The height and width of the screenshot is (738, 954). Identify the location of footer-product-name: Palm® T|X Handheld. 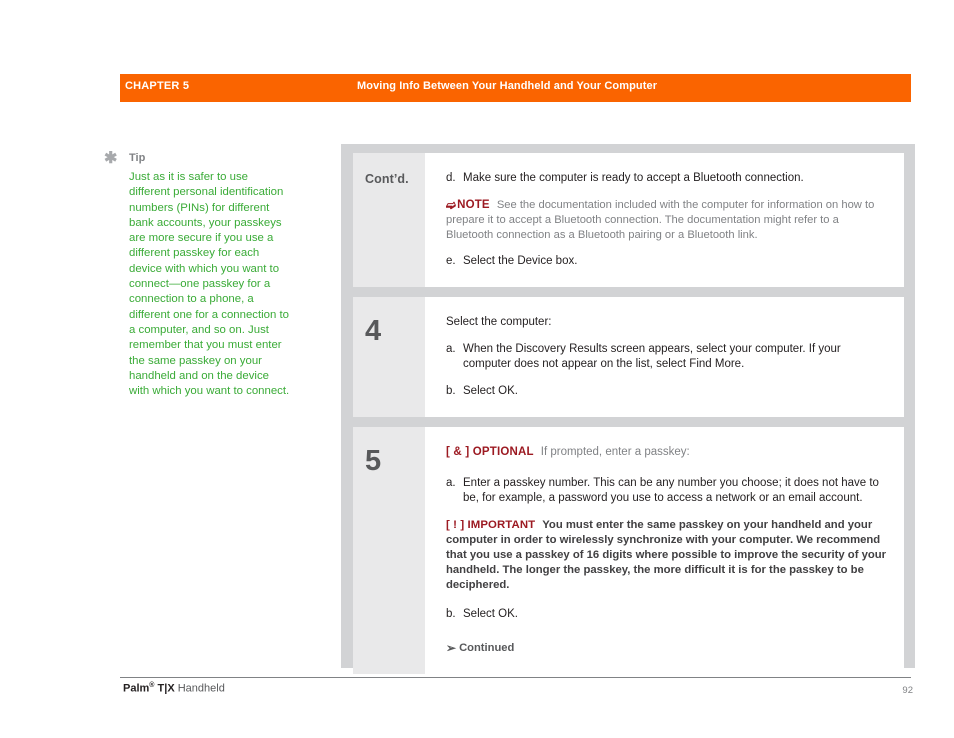
(174, 688).